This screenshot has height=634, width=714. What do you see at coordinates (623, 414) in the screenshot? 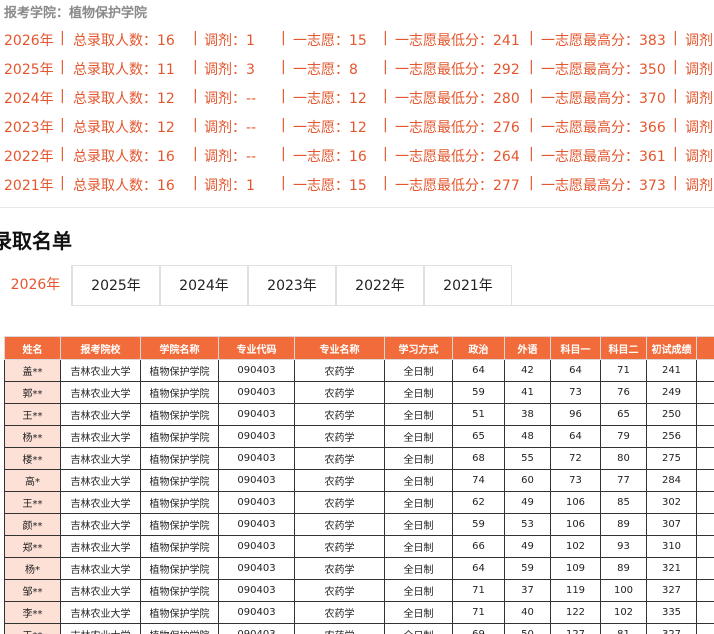
I see `table-cell: 65` at bounding box center [623, 414].